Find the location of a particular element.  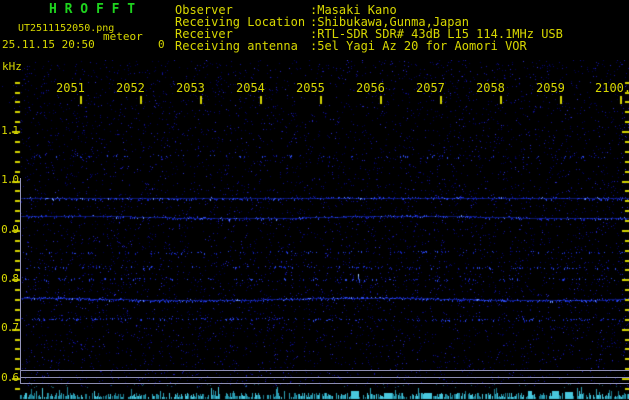

app-title: H R O F F T is located at coordinates (92, 9).